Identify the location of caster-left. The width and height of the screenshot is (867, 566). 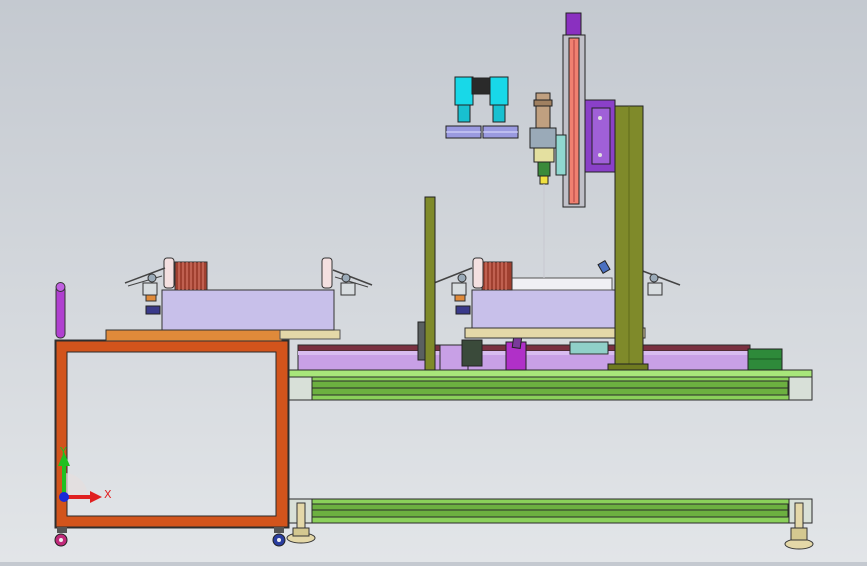
(61, 537).